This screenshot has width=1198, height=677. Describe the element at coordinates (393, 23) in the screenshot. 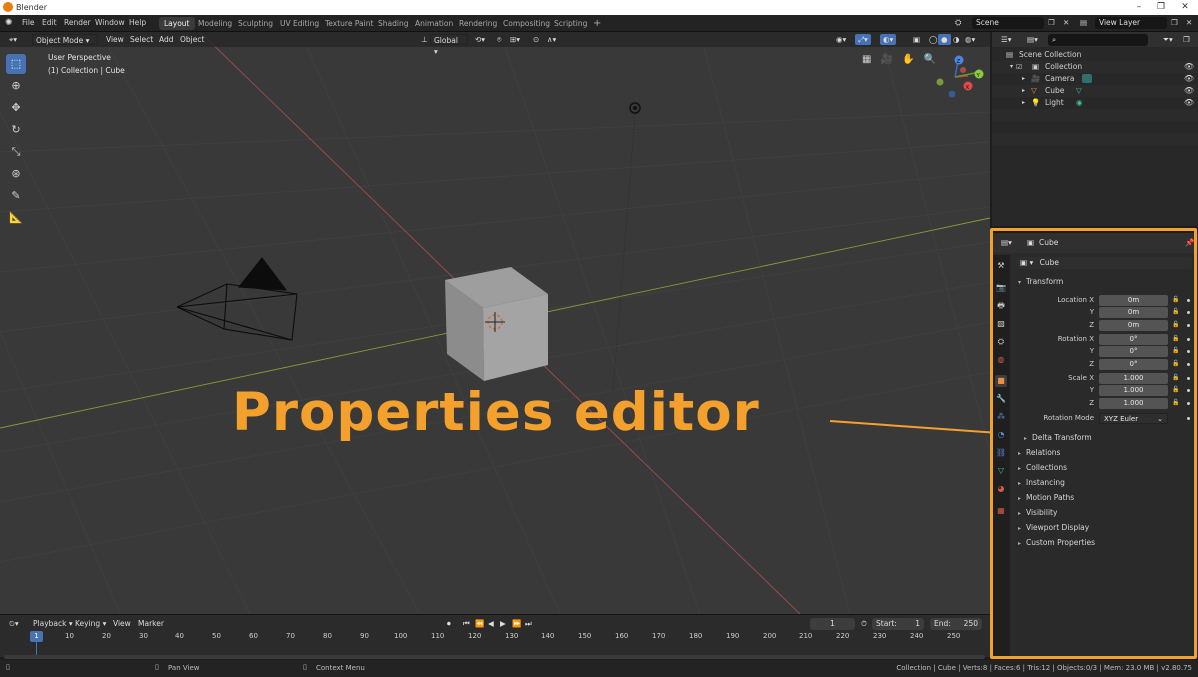

I see `tab-shading: Shading` at that location.